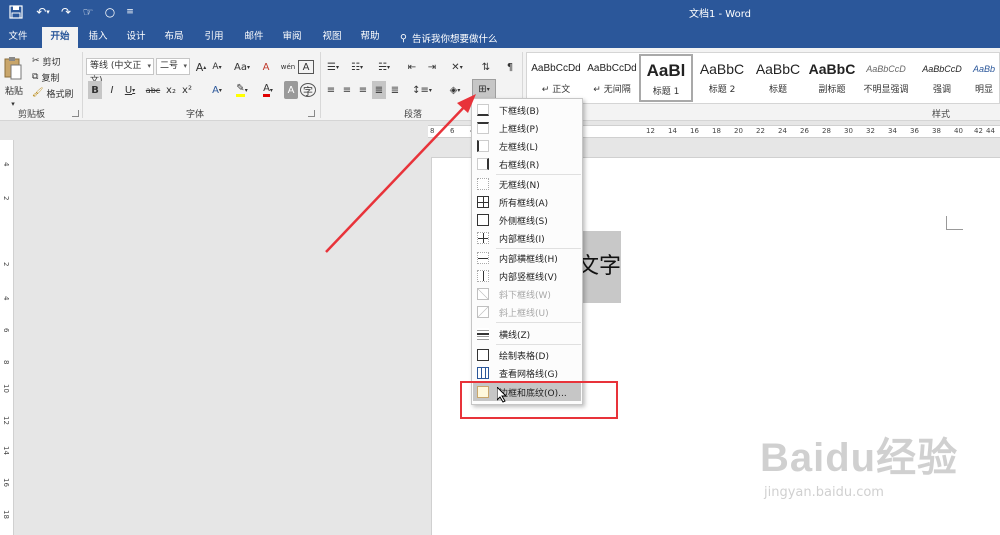 This screenshot has width=1000, height=535. Describe the element at coordinates (502, 395) in the screenshot. I see `mouse-cursor-icon` at that location.